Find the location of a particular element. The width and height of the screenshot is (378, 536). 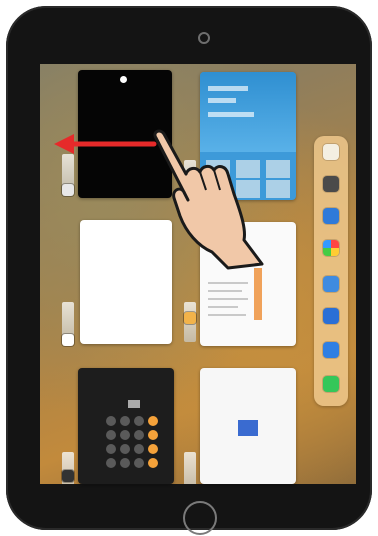

app-card-document is located at coordinates (248, 426).